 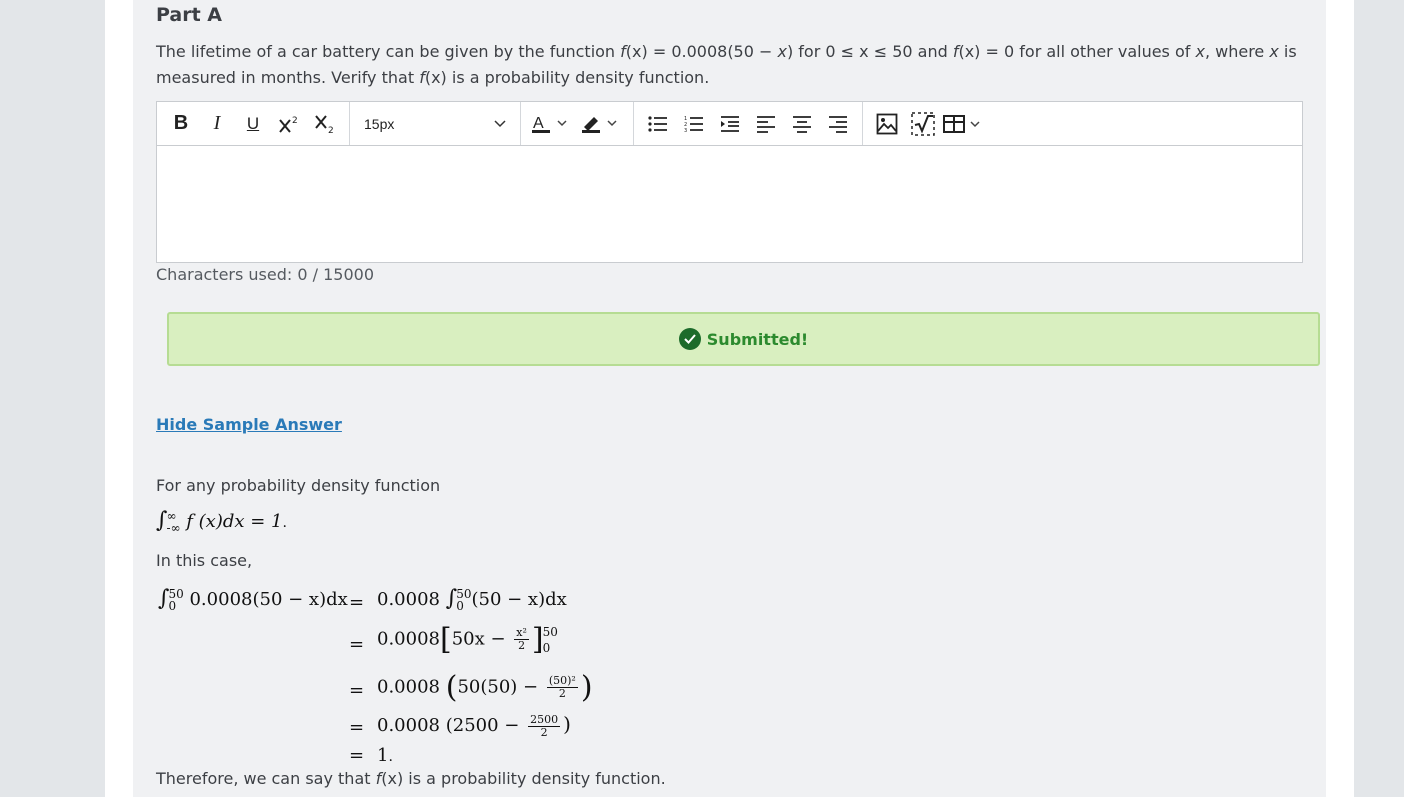 I want to click on pdf-definition-equation: ∫ ∞ -∞ f (x)dx = 1., so click(x=221, y=521).